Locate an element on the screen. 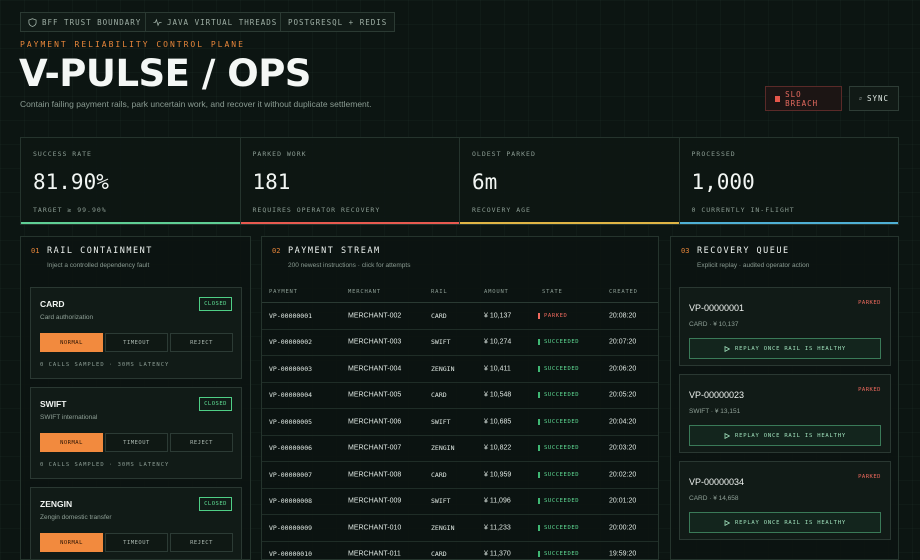  amount-cell: ¥ 10,548 is located at coordinates (498, 395).